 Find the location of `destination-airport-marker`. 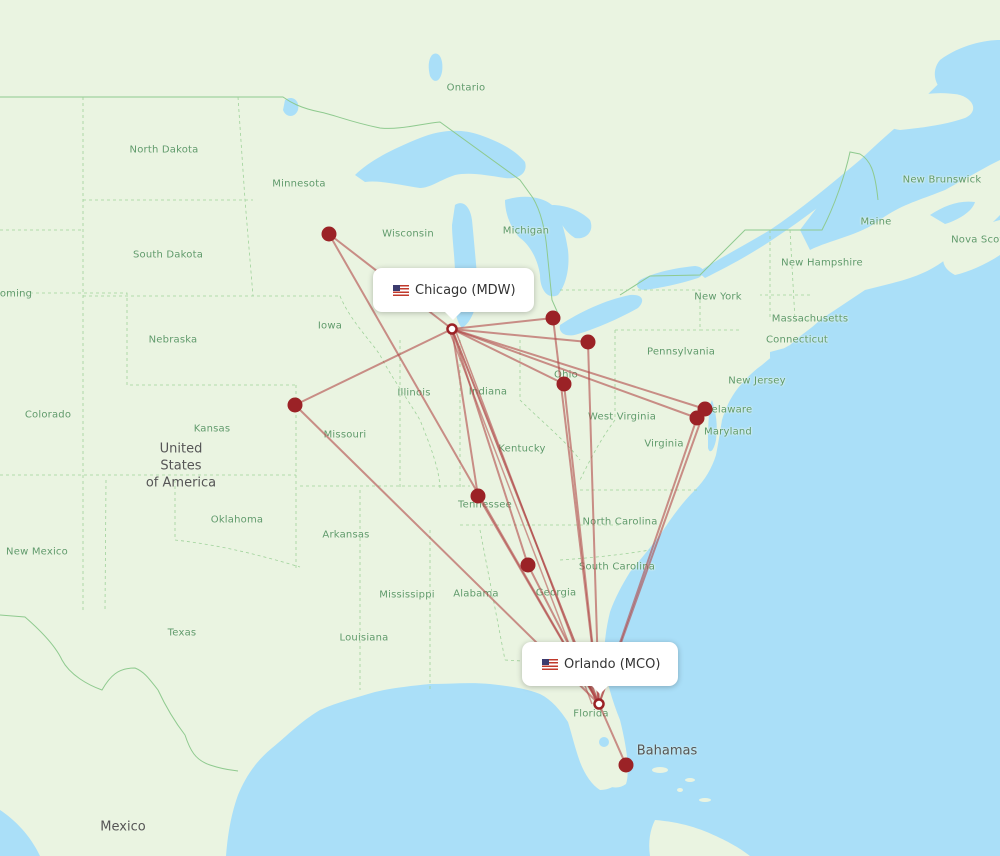

destination-airport-marker is located at coordinates (599, 704).